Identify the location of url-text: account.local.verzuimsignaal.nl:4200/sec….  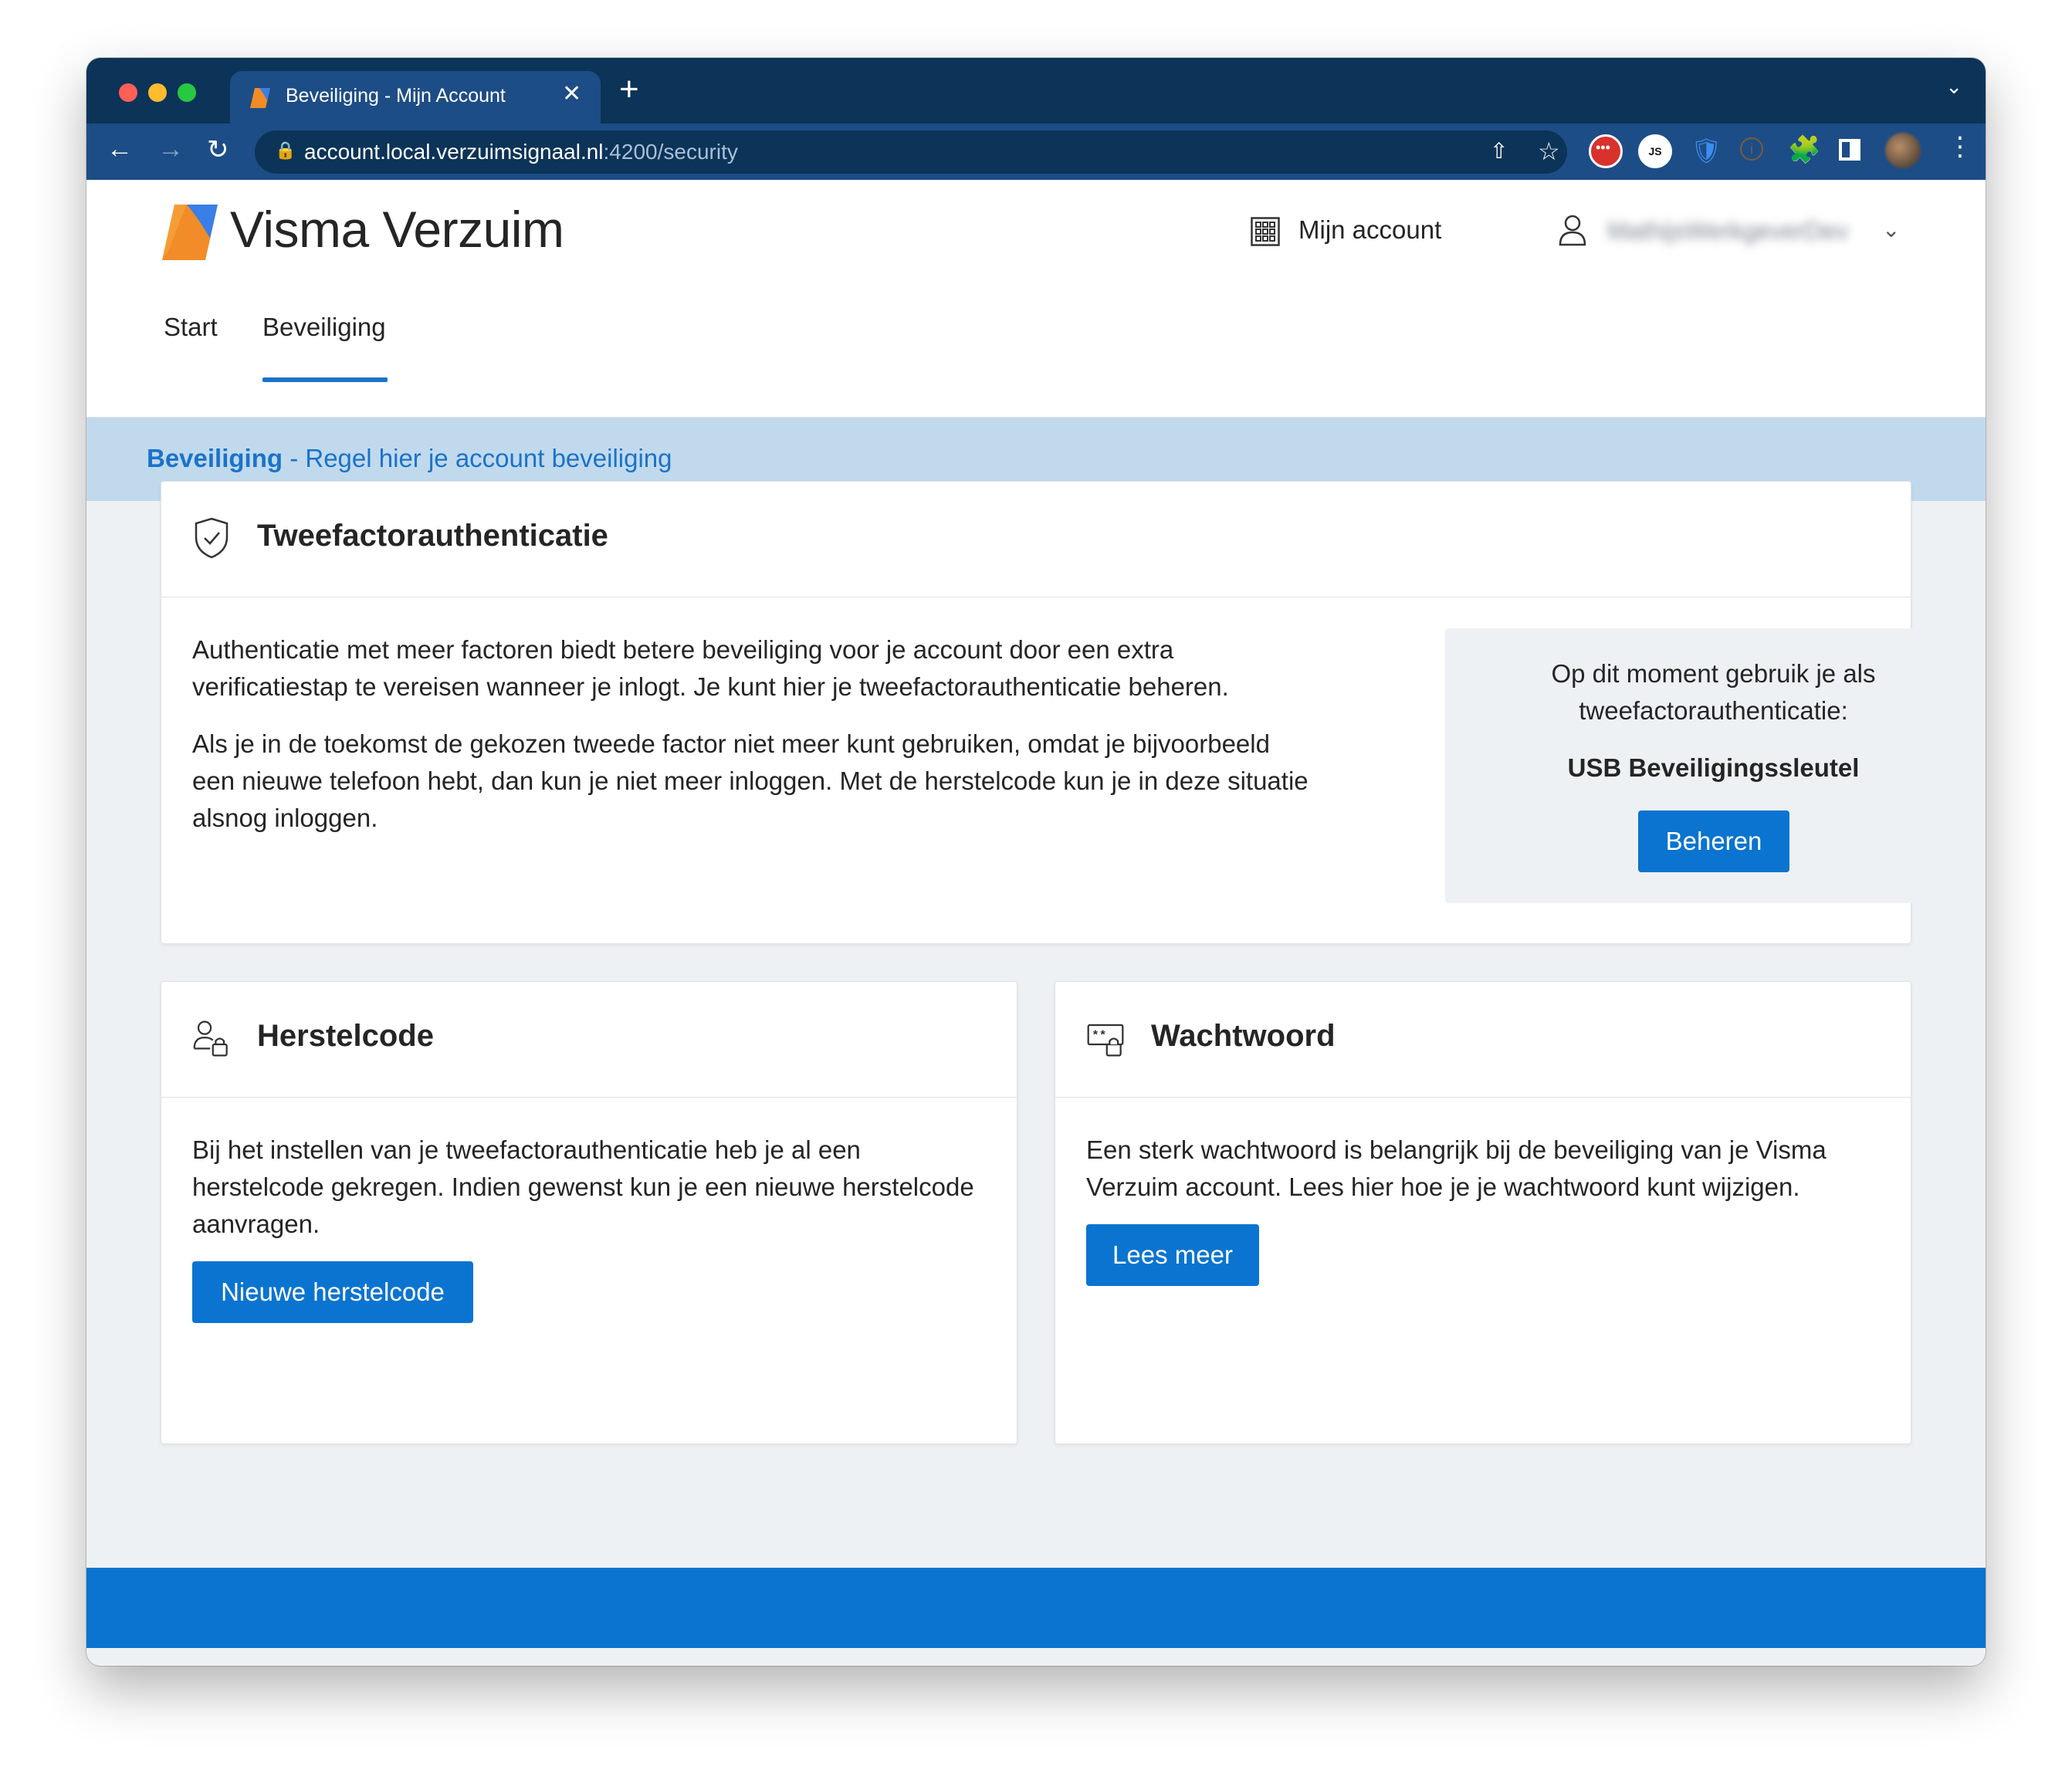
(521, 152).